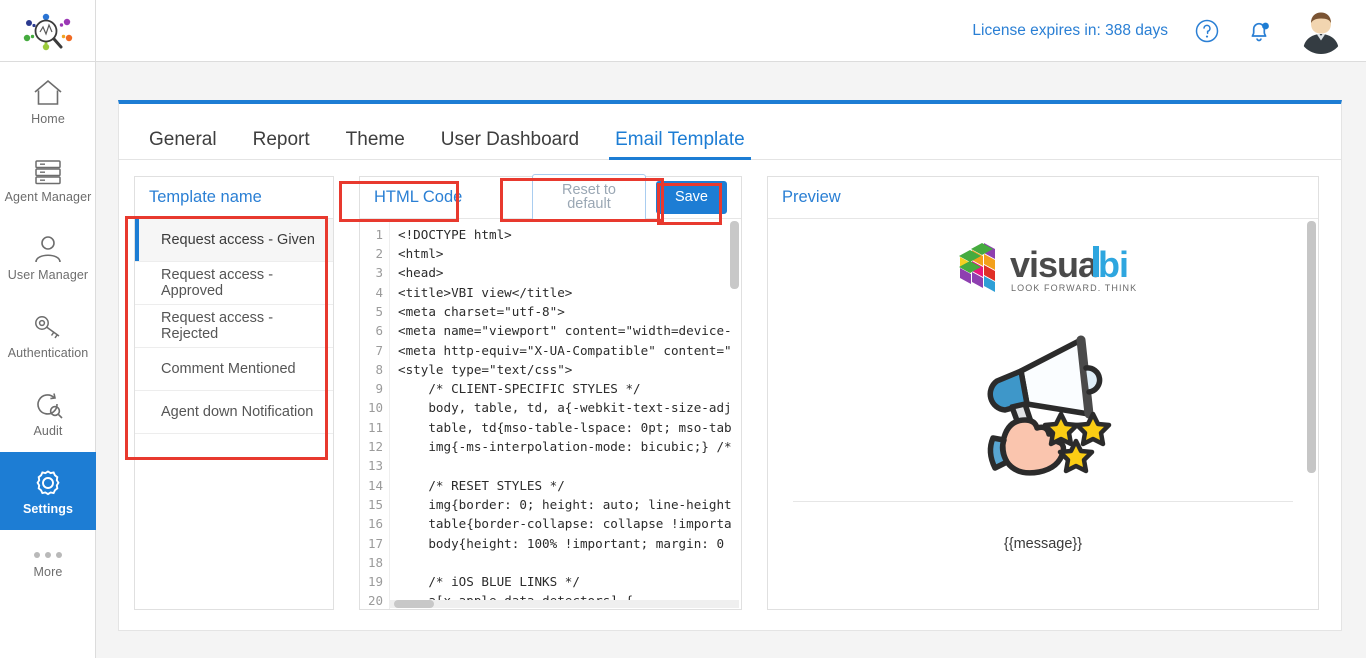 Image resolution: width=1366 pixels, height=658 pixels. I want to click on help-circle-icon, so click(1207, 31).